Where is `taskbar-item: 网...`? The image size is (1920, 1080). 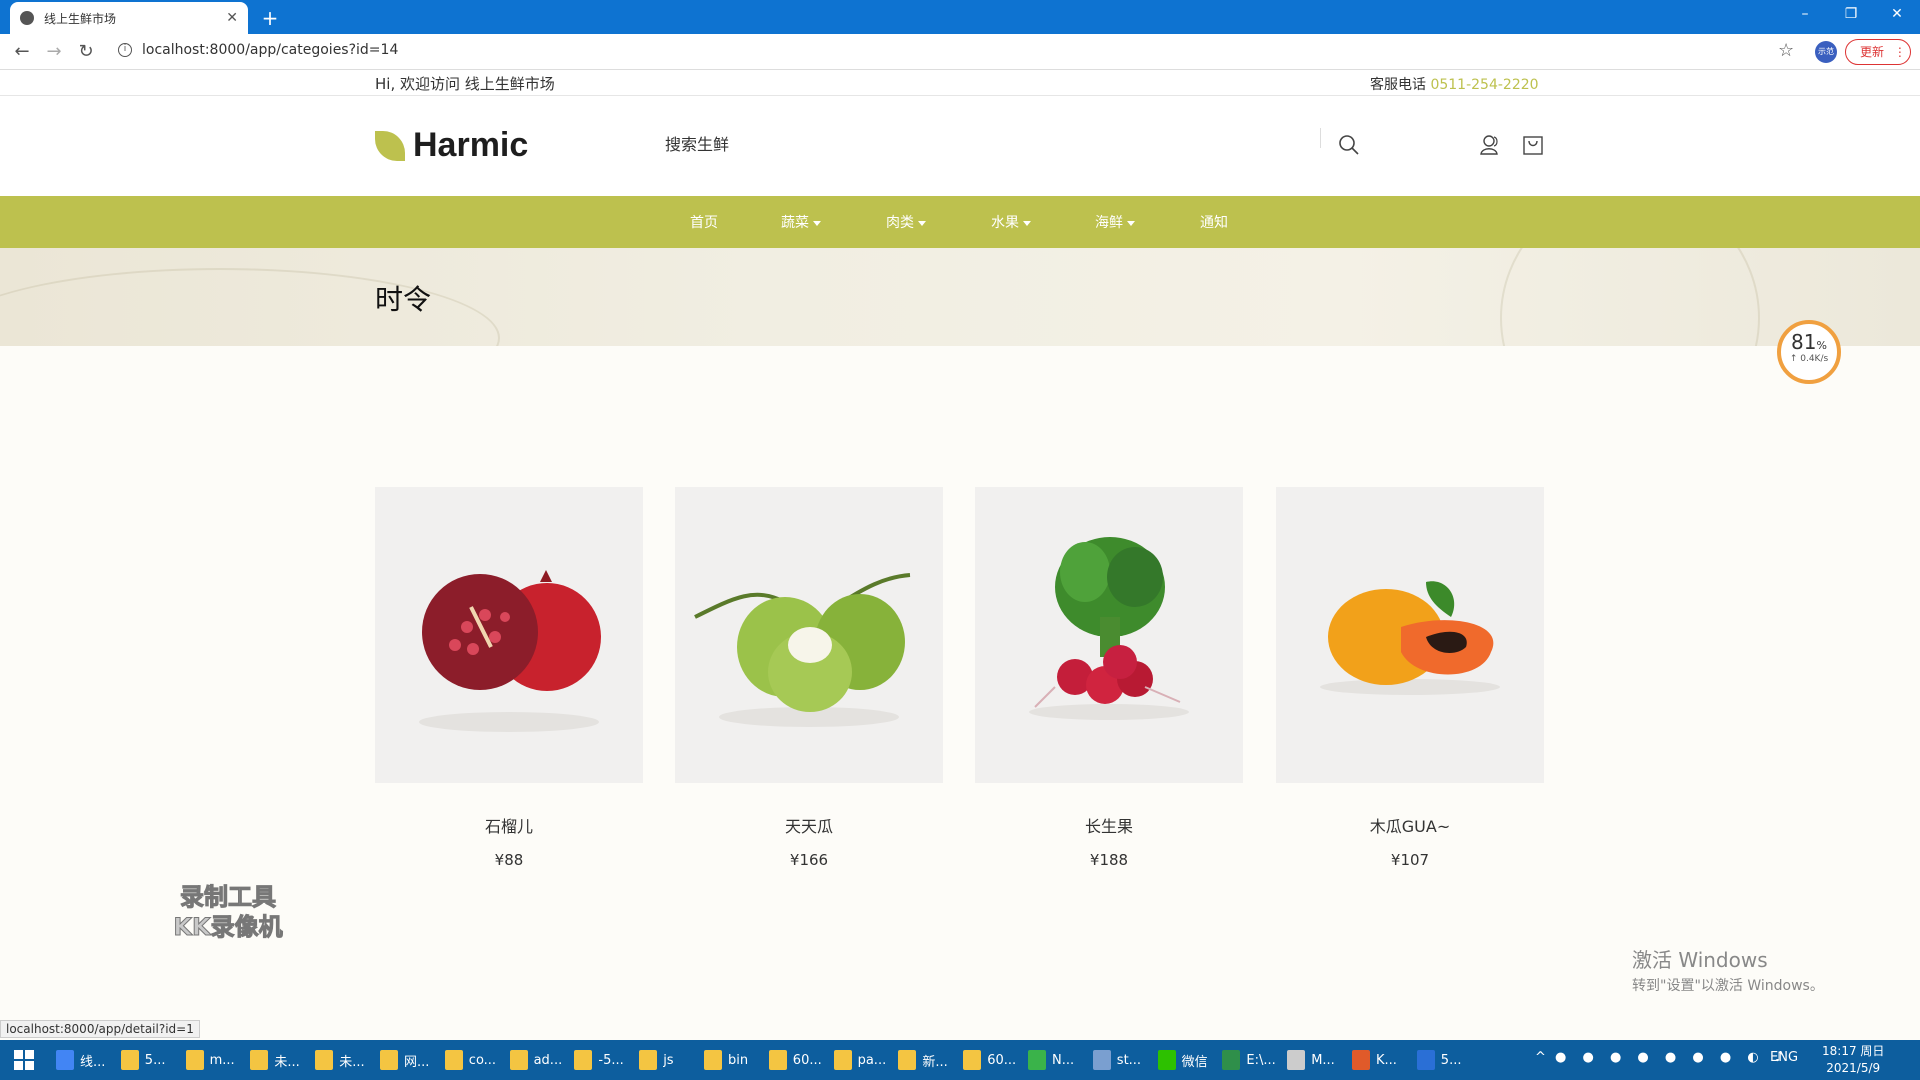 taskbar-item: 网... is located at coordinates (404, 1060).